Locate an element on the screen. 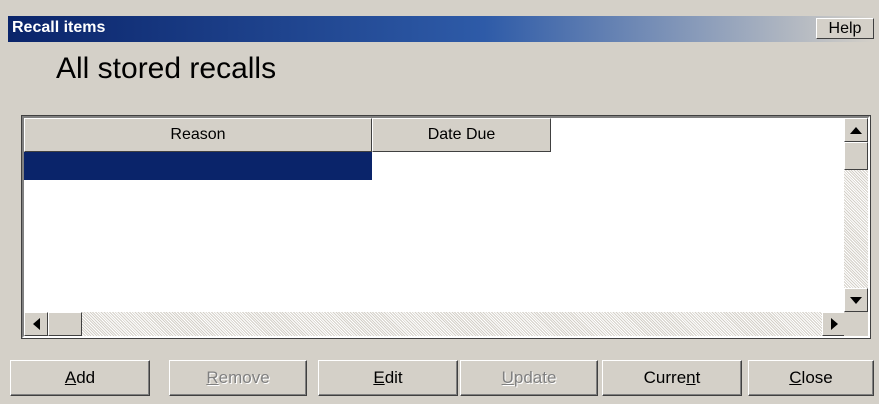 This screenshot has height=404, width=879. table-row-selected is located at coordinates (198, 166).